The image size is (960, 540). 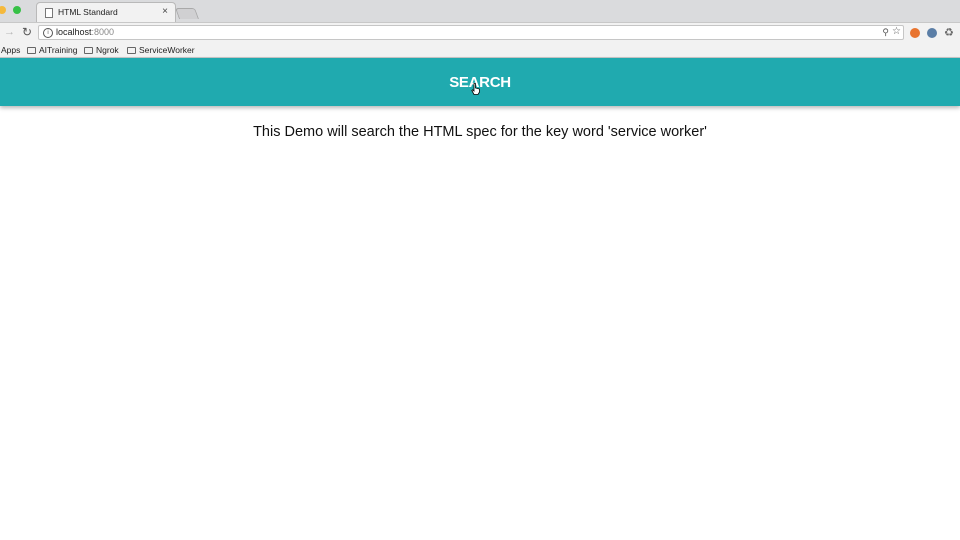 I want to click on star-icon: ☆, so click(x=896, y=31).